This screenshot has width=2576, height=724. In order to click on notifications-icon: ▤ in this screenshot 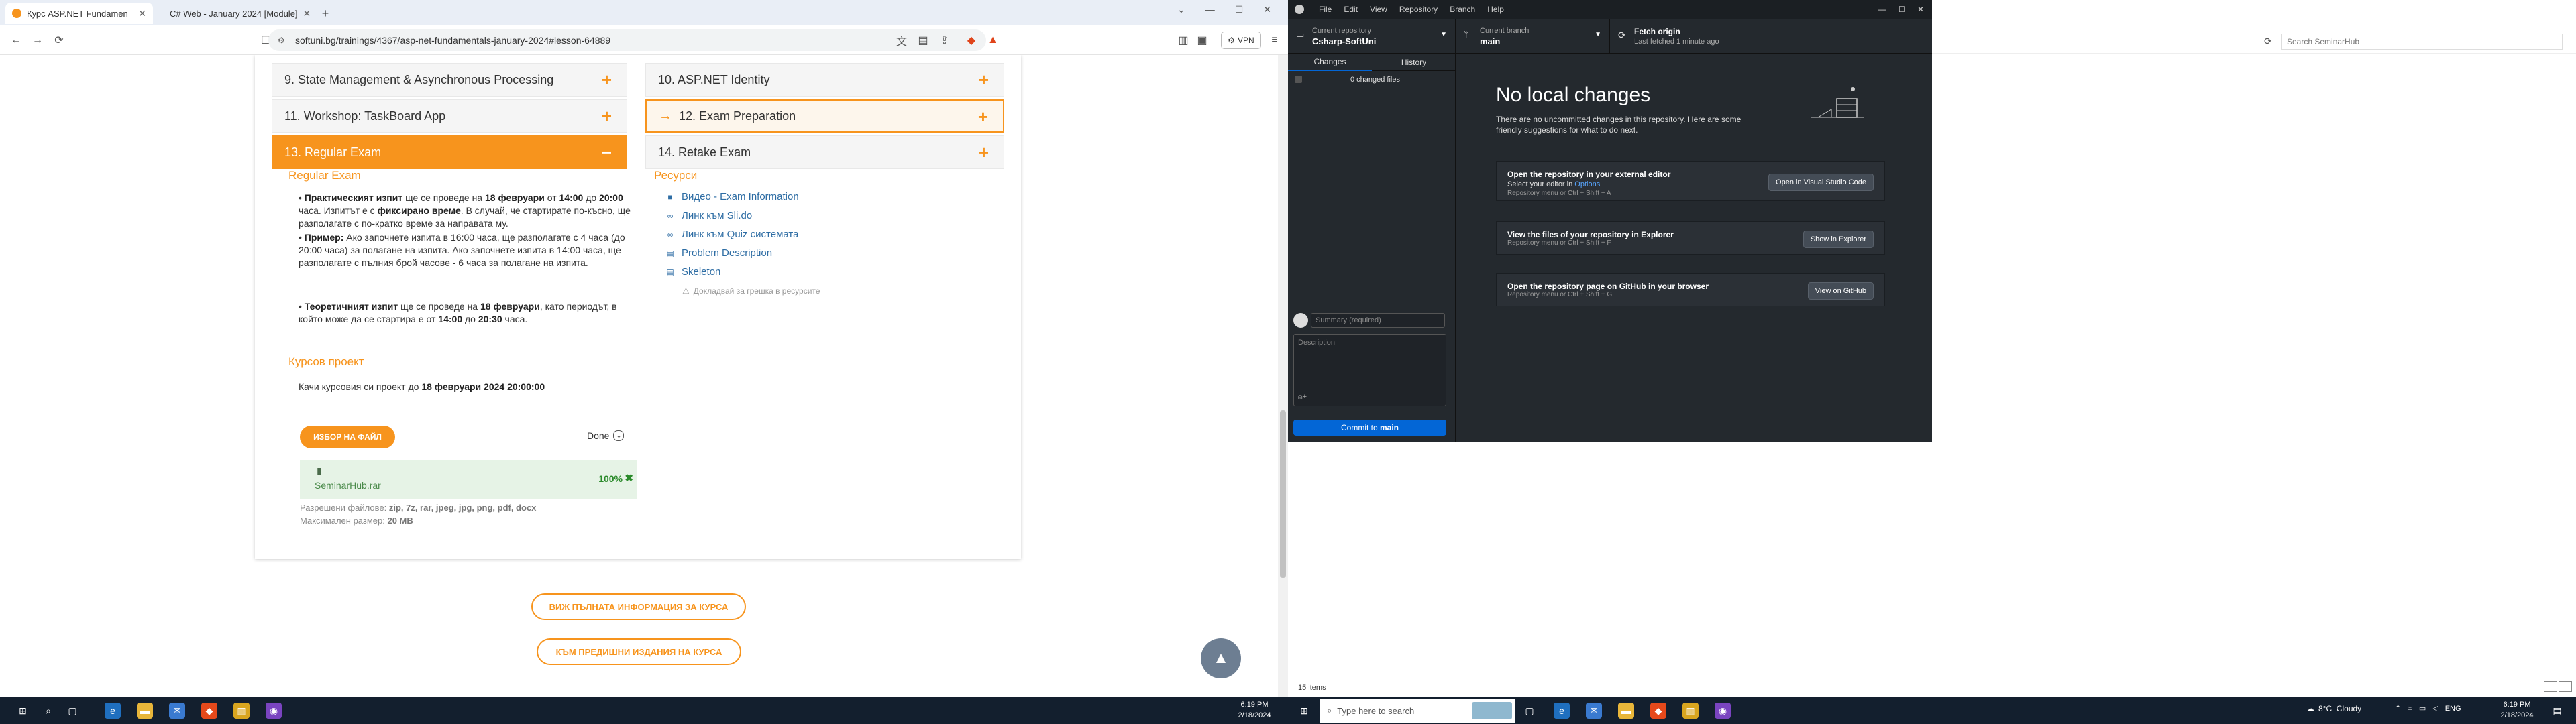, I will do `click(2557, 711)`.